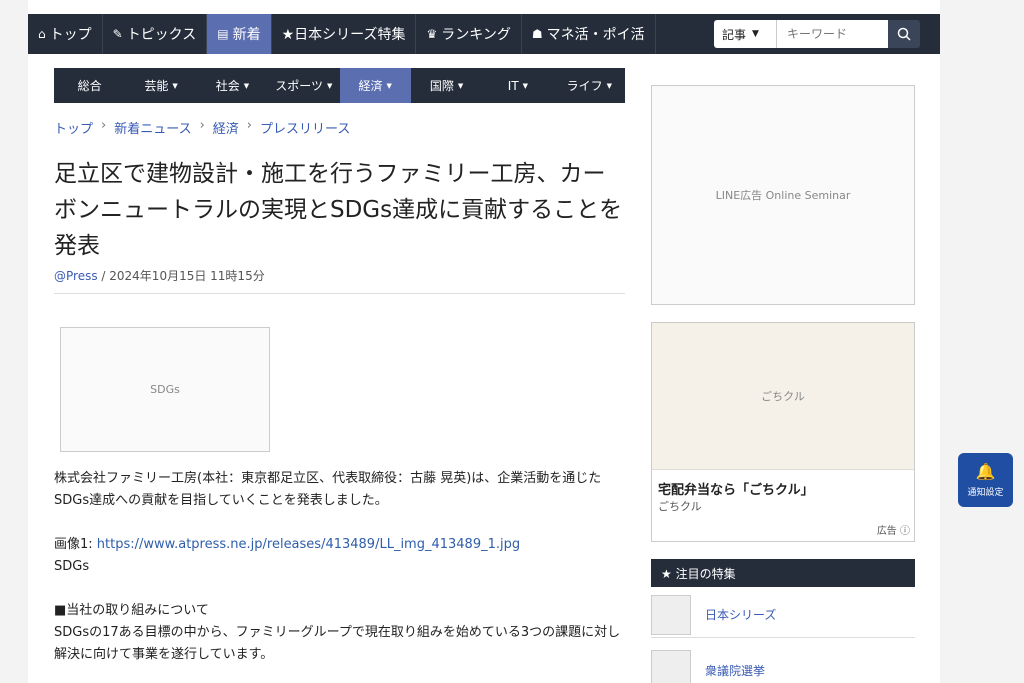 This screenshot has width=1024, height=683. What do you see at coordinates (783, 573) in the screenshot?
I see `features-heading: ★ 注目の特集` at bounding box center [783, 573].